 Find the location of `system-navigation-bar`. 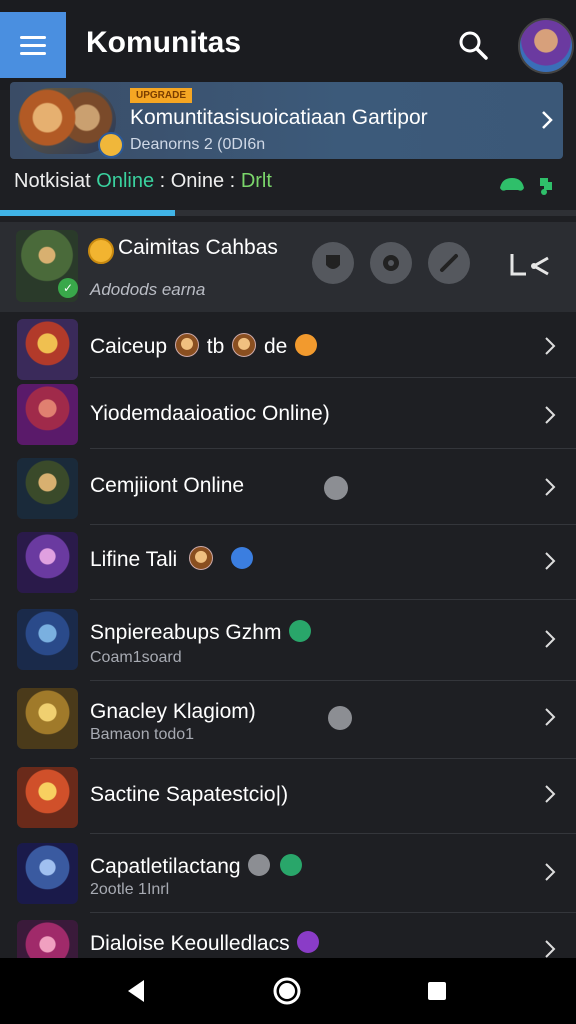

system-navigation-bar is located at coordinates (288, 991).